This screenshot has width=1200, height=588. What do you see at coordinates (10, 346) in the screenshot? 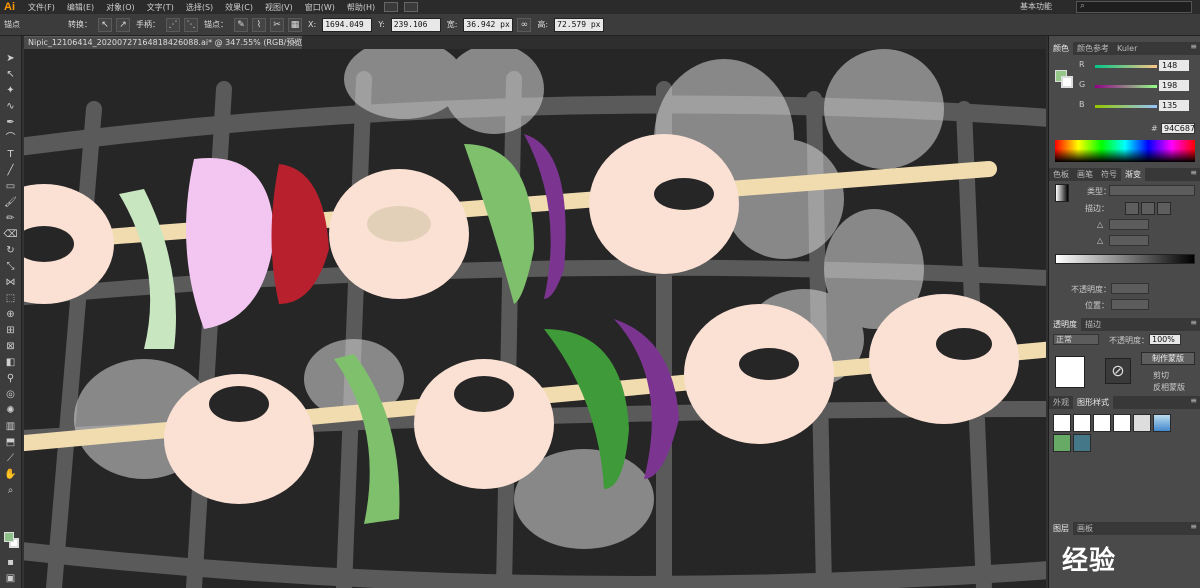
I see `mesh-tool-icon: ⊠` at bounding box center [10, 346].